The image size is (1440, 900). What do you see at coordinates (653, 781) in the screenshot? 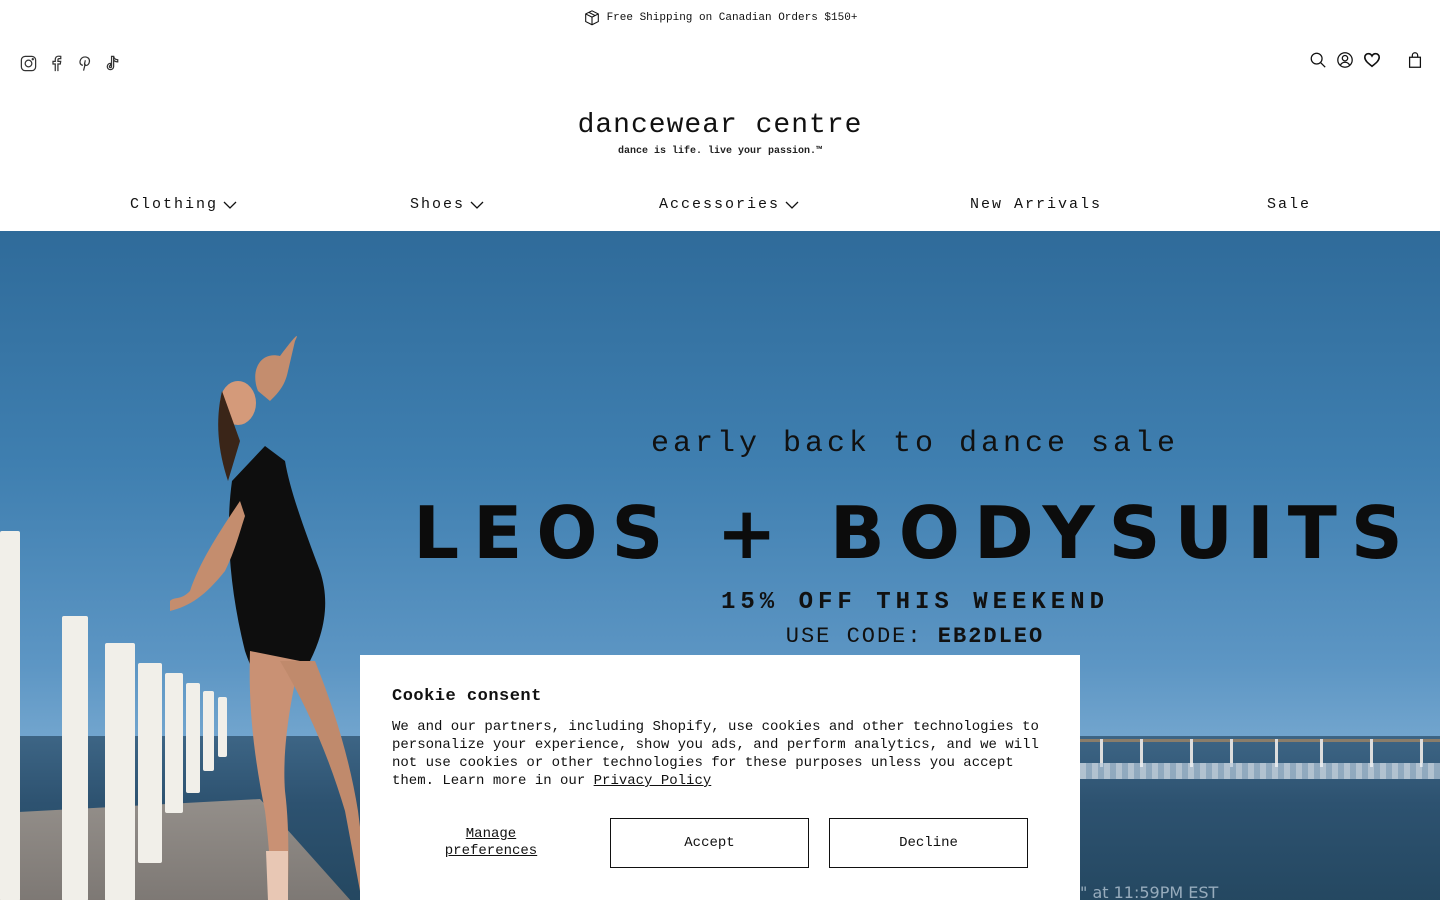
I see `privacy-policy-link: Privacy Policy` at bounding box center [653, 781].